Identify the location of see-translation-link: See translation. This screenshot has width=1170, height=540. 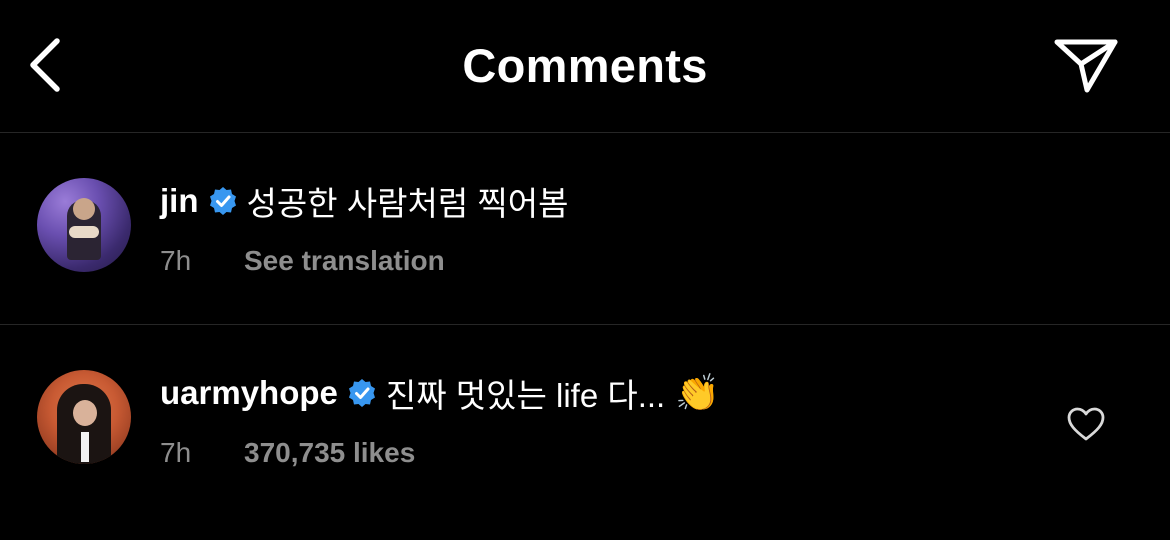
(344, 261).